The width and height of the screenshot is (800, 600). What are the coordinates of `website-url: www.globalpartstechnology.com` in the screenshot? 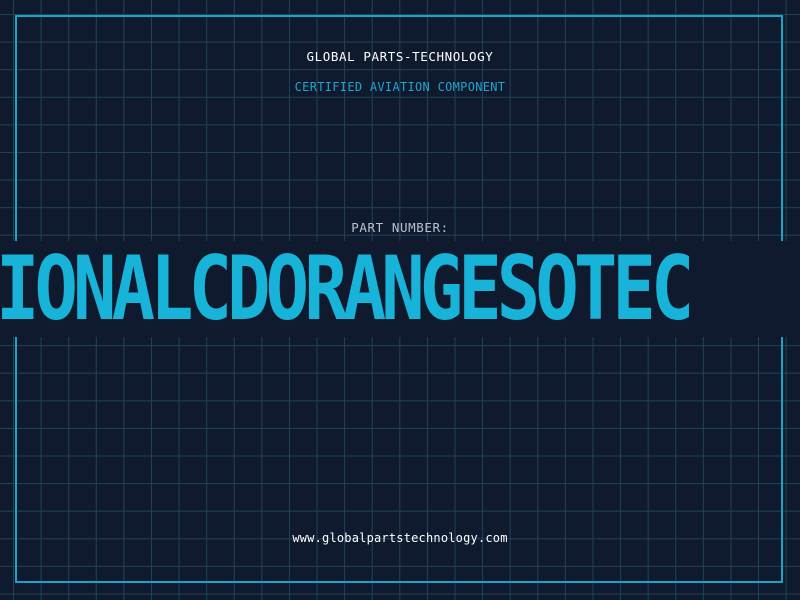 It's located at (400, 538).